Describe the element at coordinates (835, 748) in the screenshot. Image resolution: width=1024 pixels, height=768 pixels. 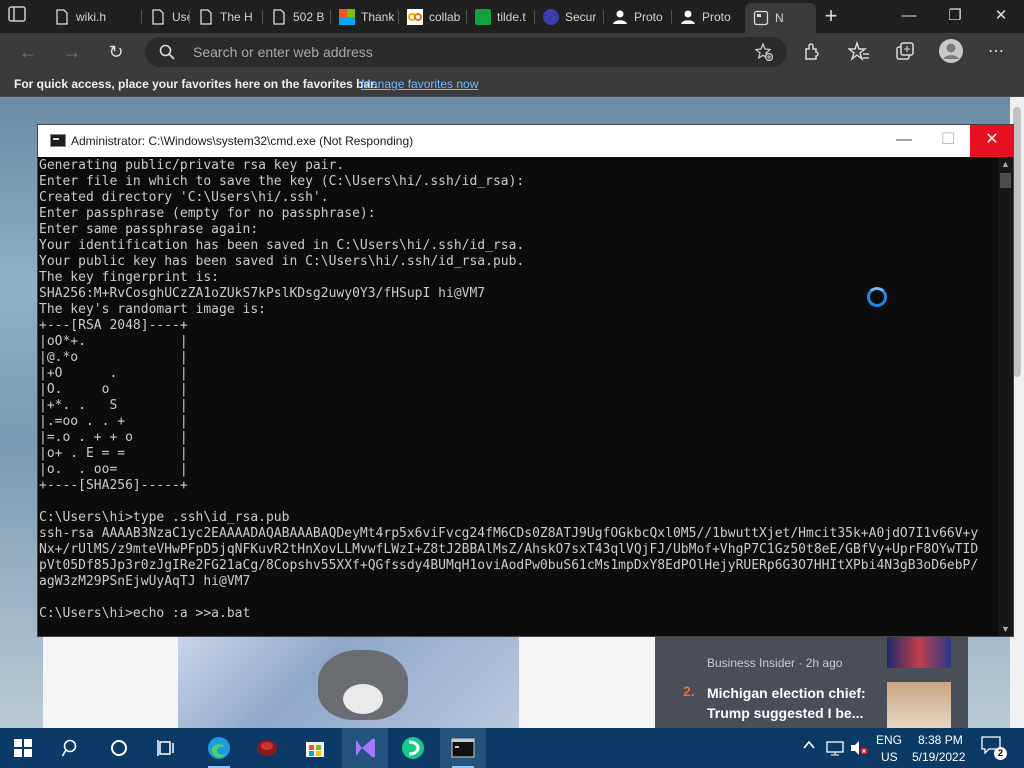
I see `network-icon` at that location.